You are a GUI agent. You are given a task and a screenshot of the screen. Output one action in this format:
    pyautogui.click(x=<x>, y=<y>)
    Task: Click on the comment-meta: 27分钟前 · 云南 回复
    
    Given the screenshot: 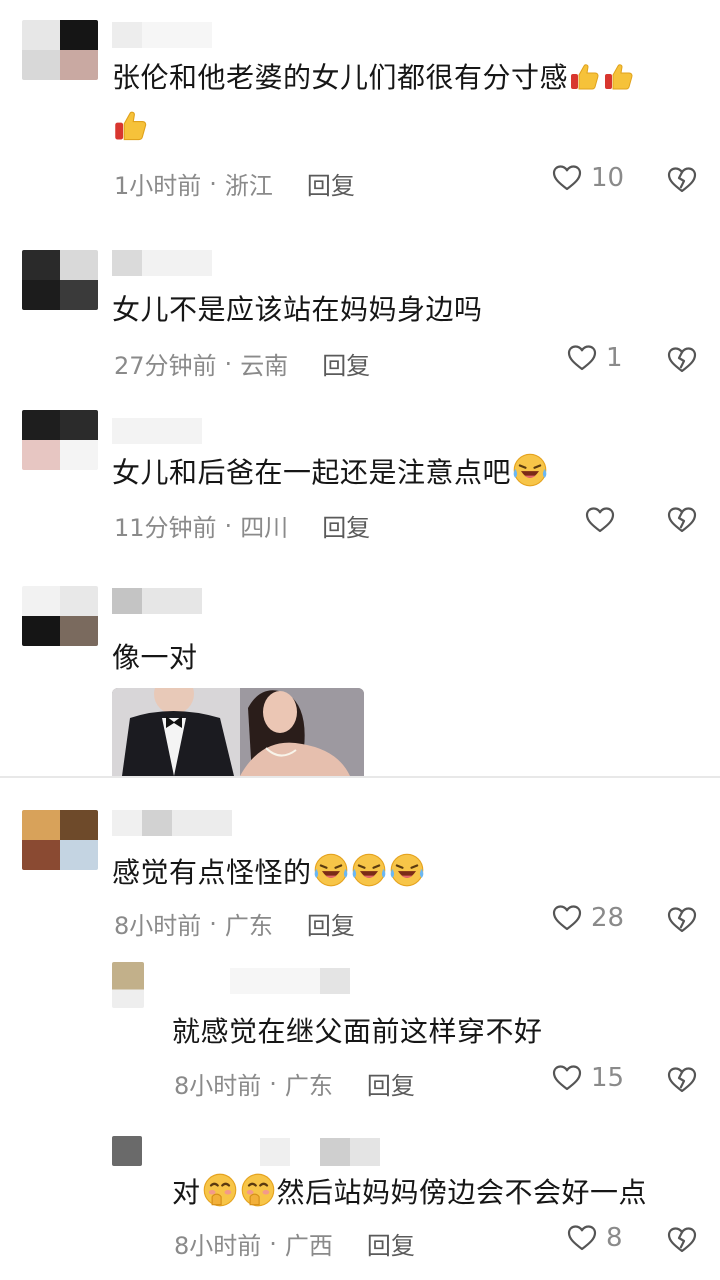 What is the action you would take?
    pyautogui.click(x=242, y=363)
    